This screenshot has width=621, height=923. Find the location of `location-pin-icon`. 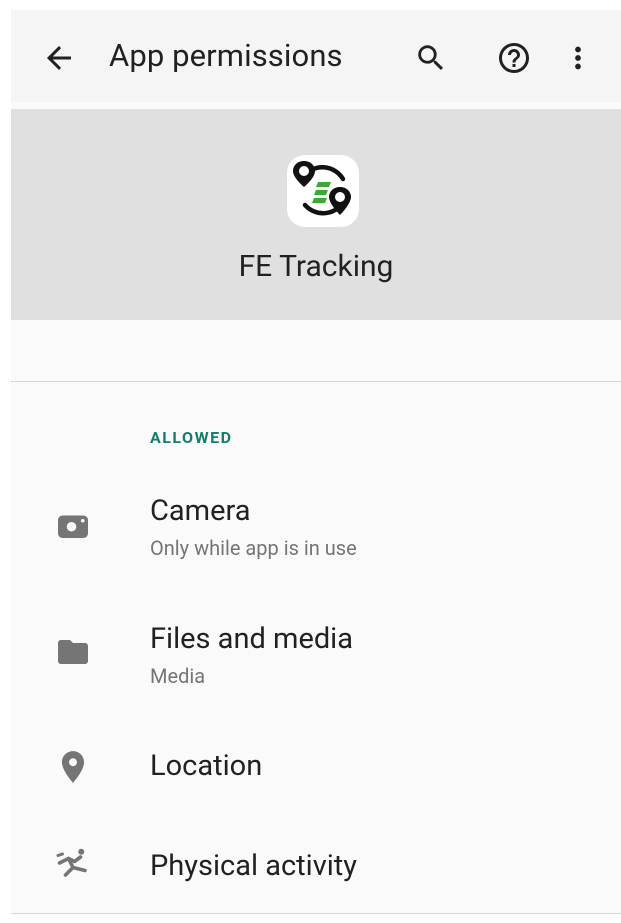

location-pin-icon is located at coordinates (73, 767).